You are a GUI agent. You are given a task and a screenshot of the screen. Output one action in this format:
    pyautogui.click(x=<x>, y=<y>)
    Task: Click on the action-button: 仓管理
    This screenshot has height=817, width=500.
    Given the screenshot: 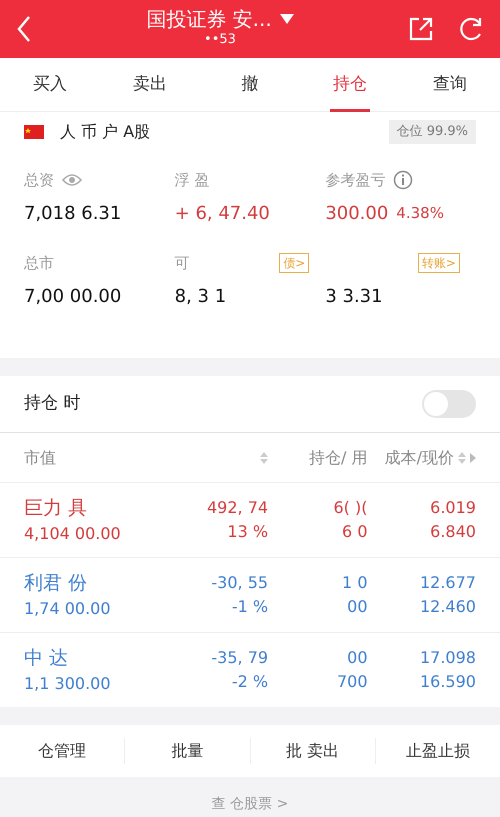 What is the action you would take?
    pyautogui.click(x=63, y=751)
    